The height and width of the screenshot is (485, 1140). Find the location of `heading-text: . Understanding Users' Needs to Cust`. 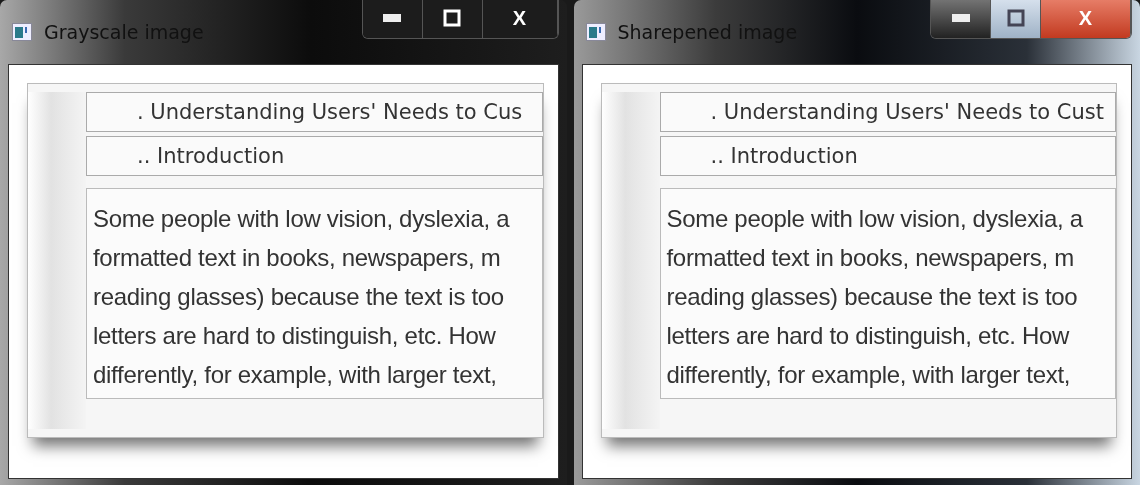

heading-text: . Understanding Users' Needs to Cust is located at coordinates (907, 112).